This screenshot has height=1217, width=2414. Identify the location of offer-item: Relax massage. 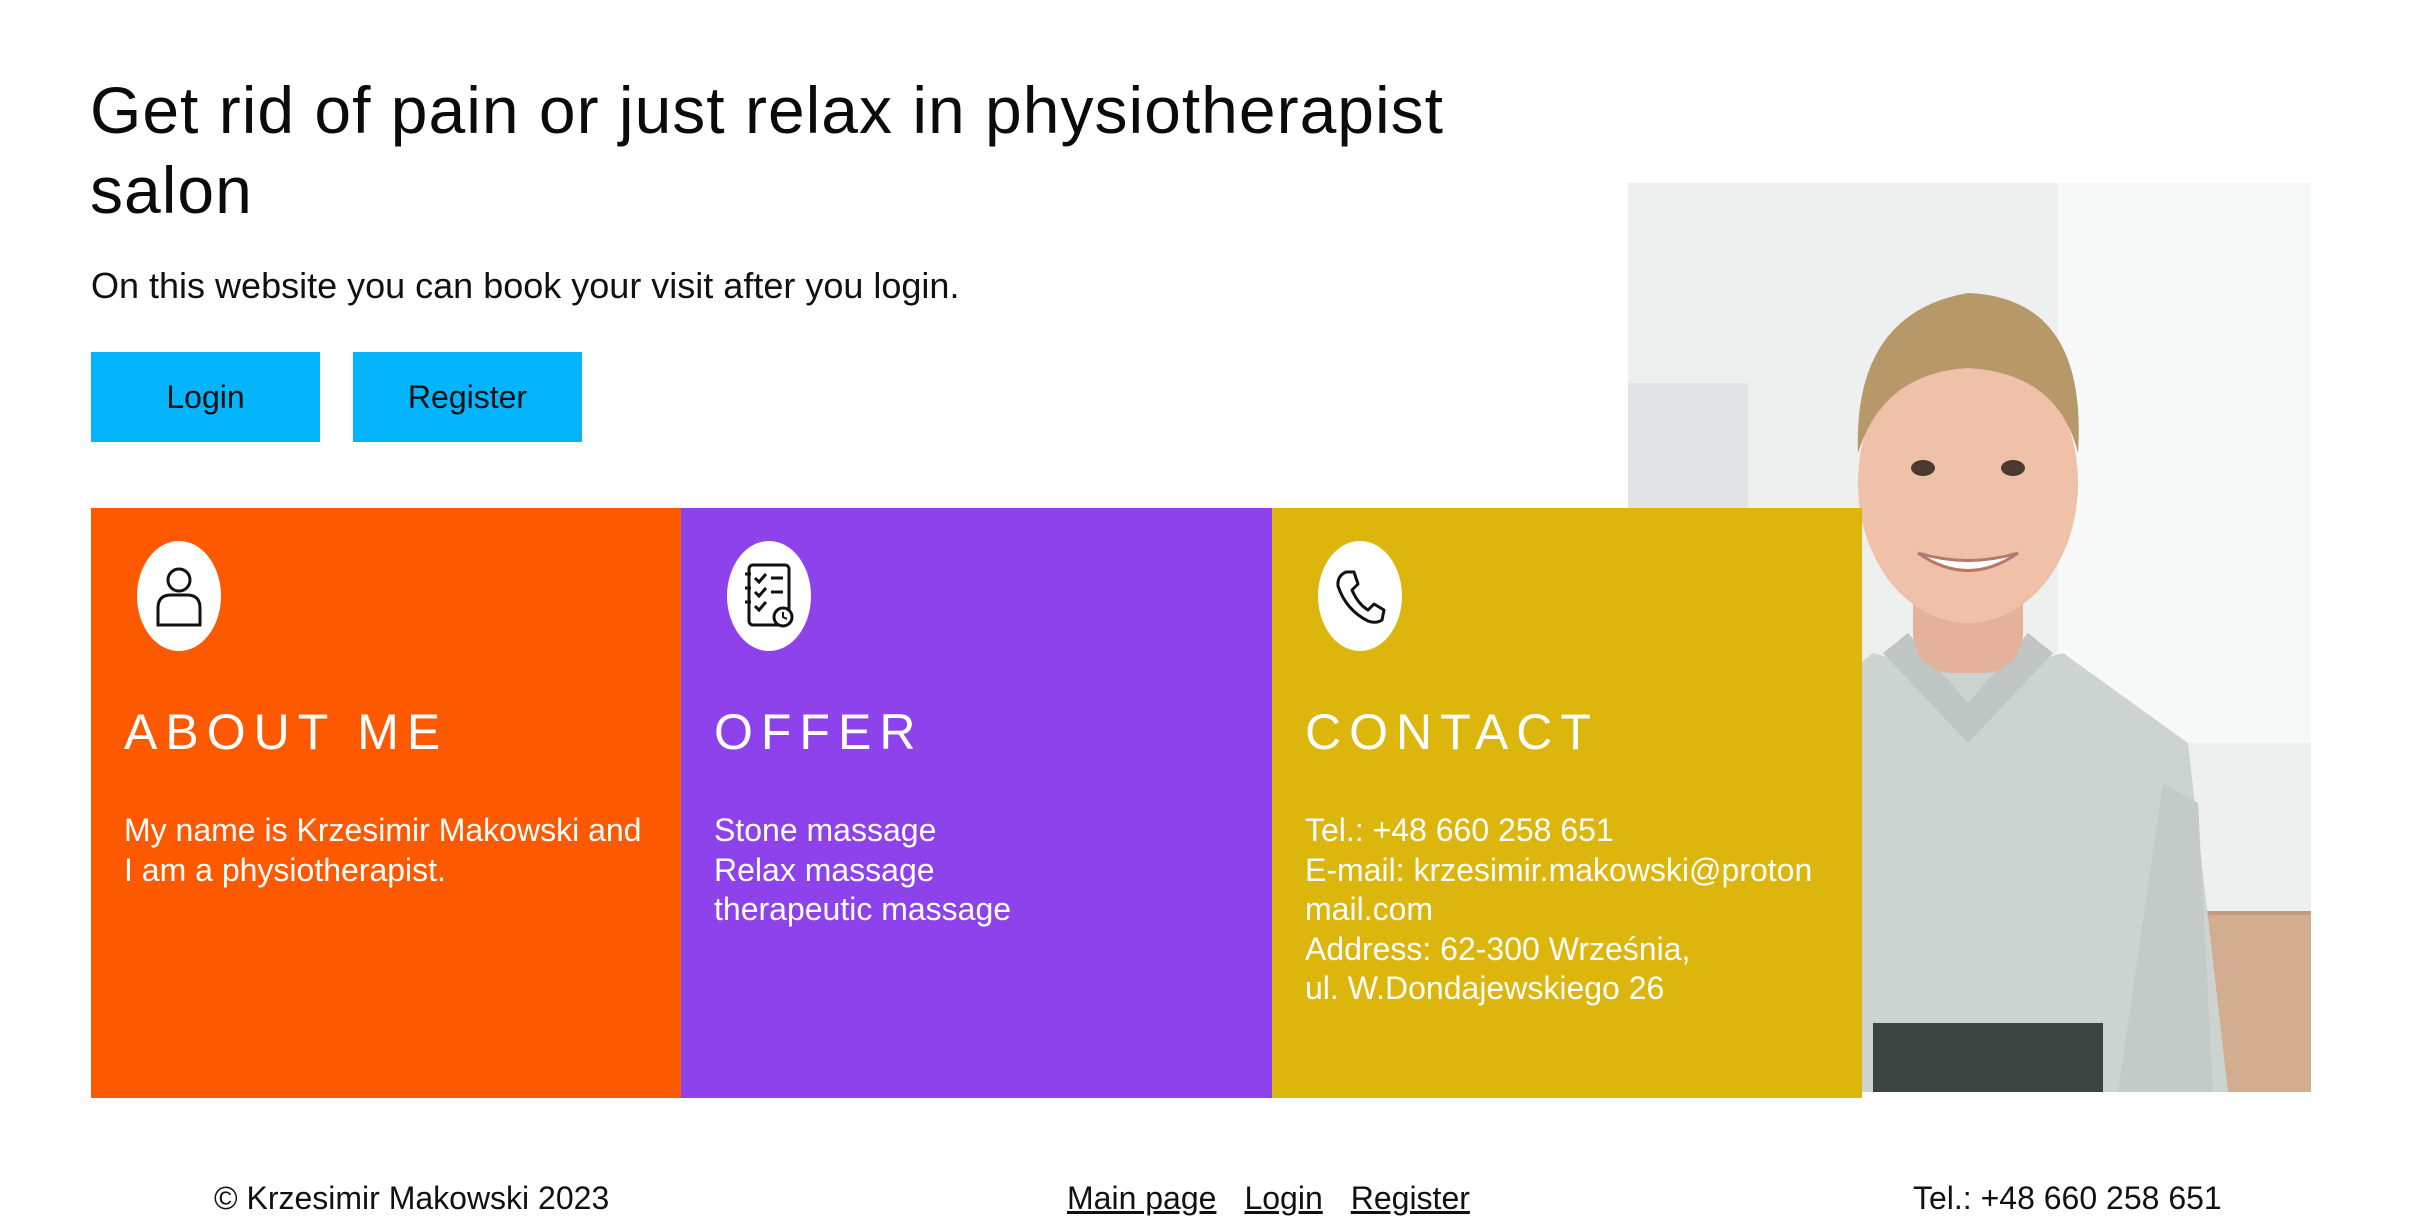
(824, 869).